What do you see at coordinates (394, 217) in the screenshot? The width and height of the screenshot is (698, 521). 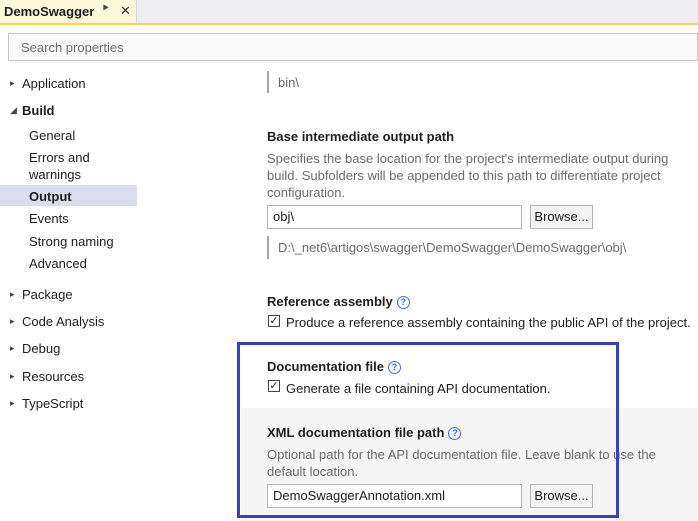 I see `base-intermediate-input: obj\` at bounding box center [394, 217].